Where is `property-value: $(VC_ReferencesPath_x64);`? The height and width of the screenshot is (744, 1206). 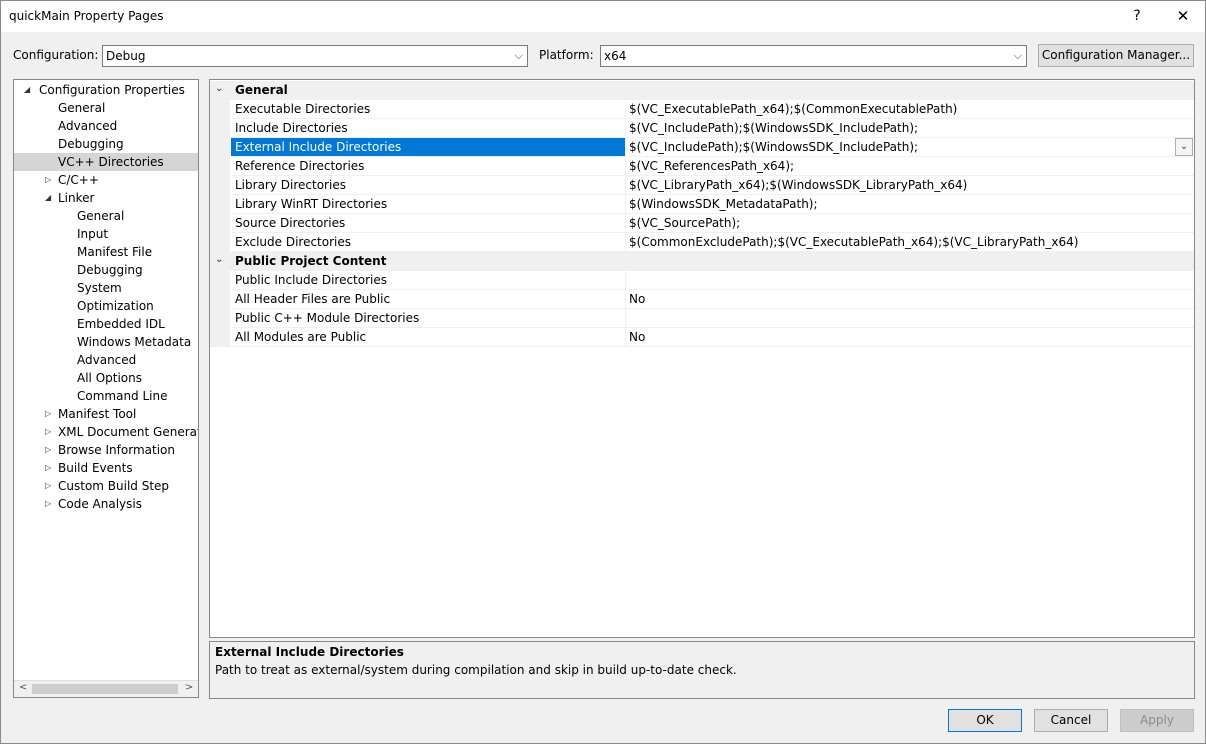
property-value: $(VC_ReferencesPath_x64); is located at coordinates (910, 166).